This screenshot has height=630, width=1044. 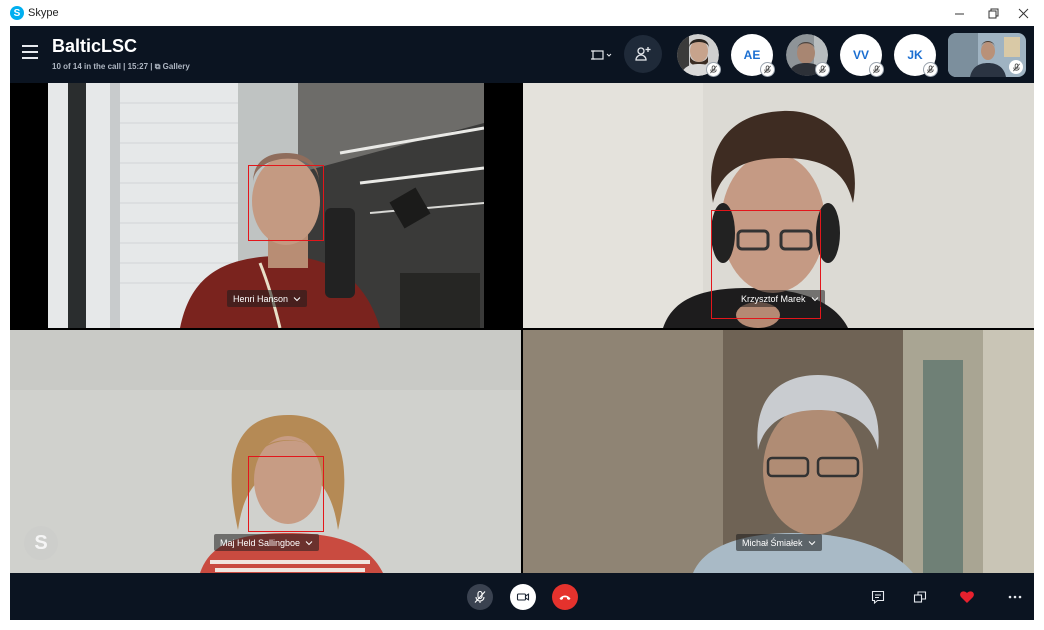 What do you see at coordinates (17, 13) in the screenshot?
I see `skype-logo-icon: S` at bounding box center [17, 13].